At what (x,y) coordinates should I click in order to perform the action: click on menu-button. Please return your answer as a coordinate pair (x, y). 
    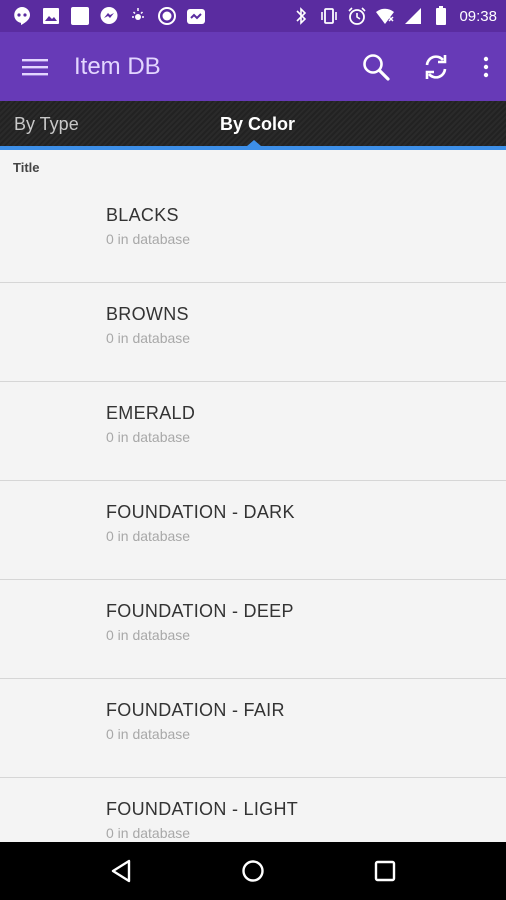
    Looking at the image, I should click on (35, 66).